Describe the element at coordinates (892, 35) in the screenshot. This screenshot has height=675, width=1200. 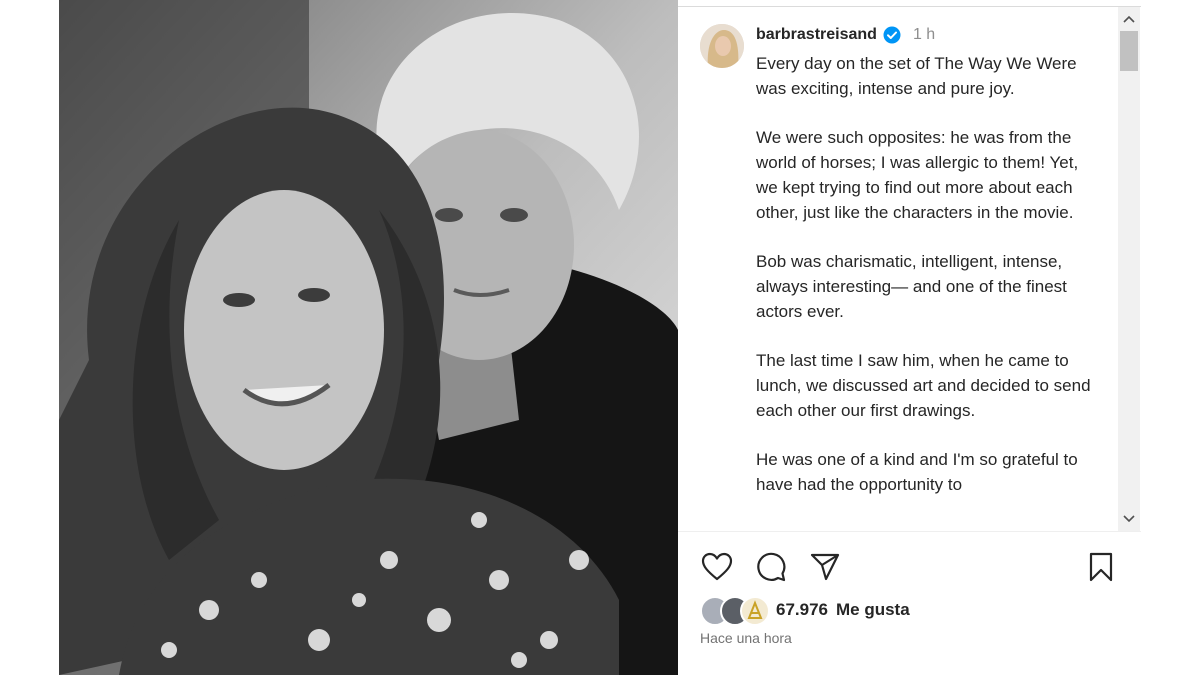
I see `verified-badge-icon` at that location.